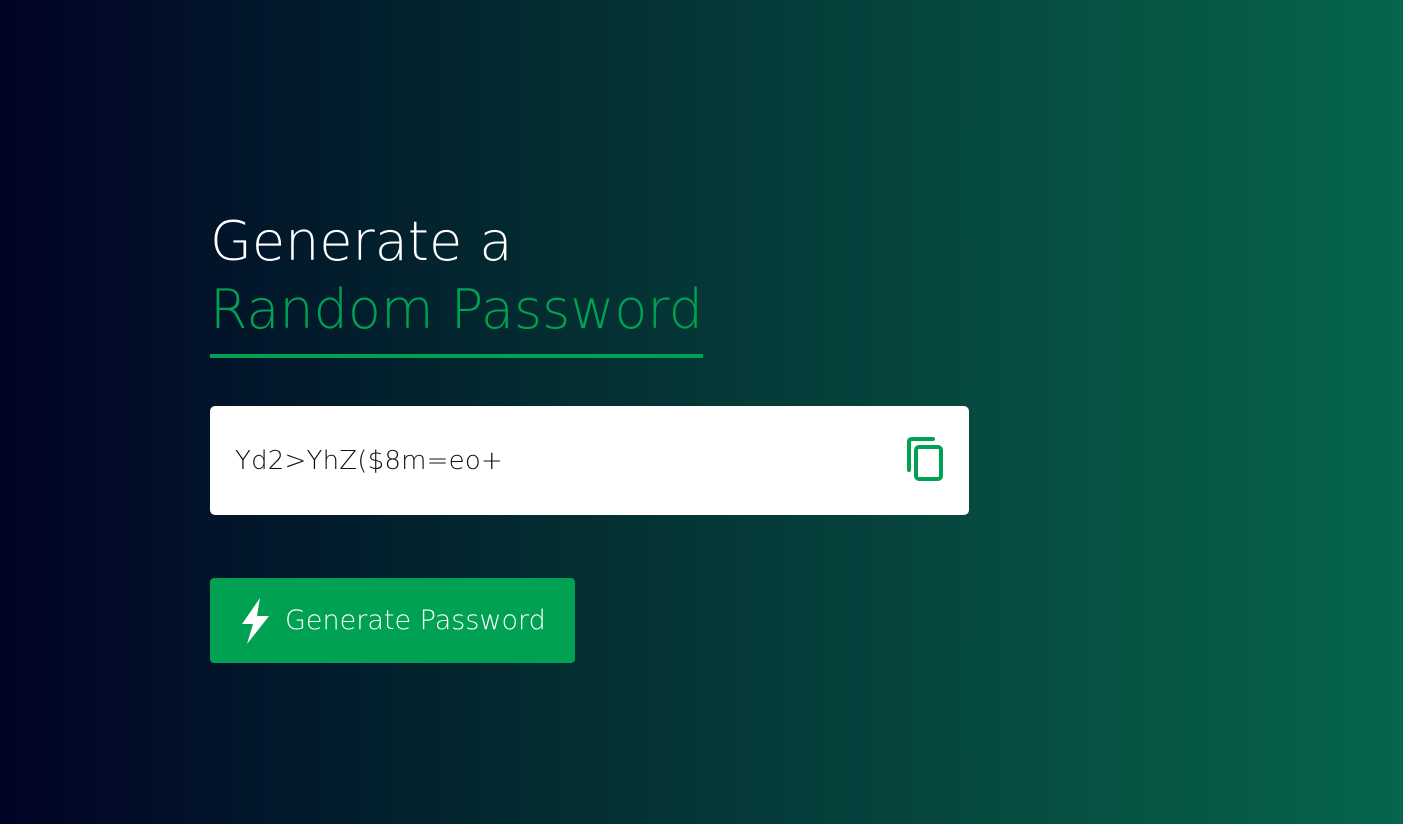  I want to click on generate-password-button: Generate Password, so click(392, 620).